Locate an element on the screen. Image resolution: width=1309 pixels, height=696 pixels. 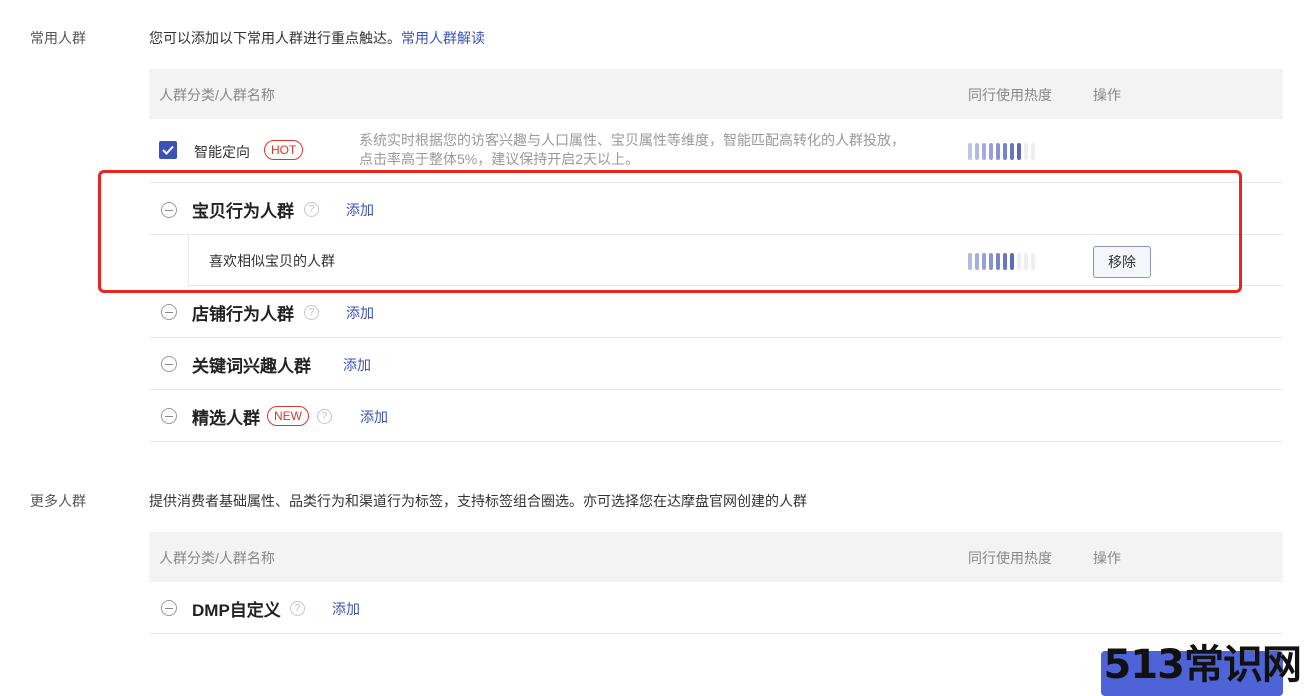
smart-desc-line1: 系统实时根据您的访客兴趣与人口属性、宝贝属性等维度，智能匹配高转化的人群投放， is located at coordinates (632, 140).